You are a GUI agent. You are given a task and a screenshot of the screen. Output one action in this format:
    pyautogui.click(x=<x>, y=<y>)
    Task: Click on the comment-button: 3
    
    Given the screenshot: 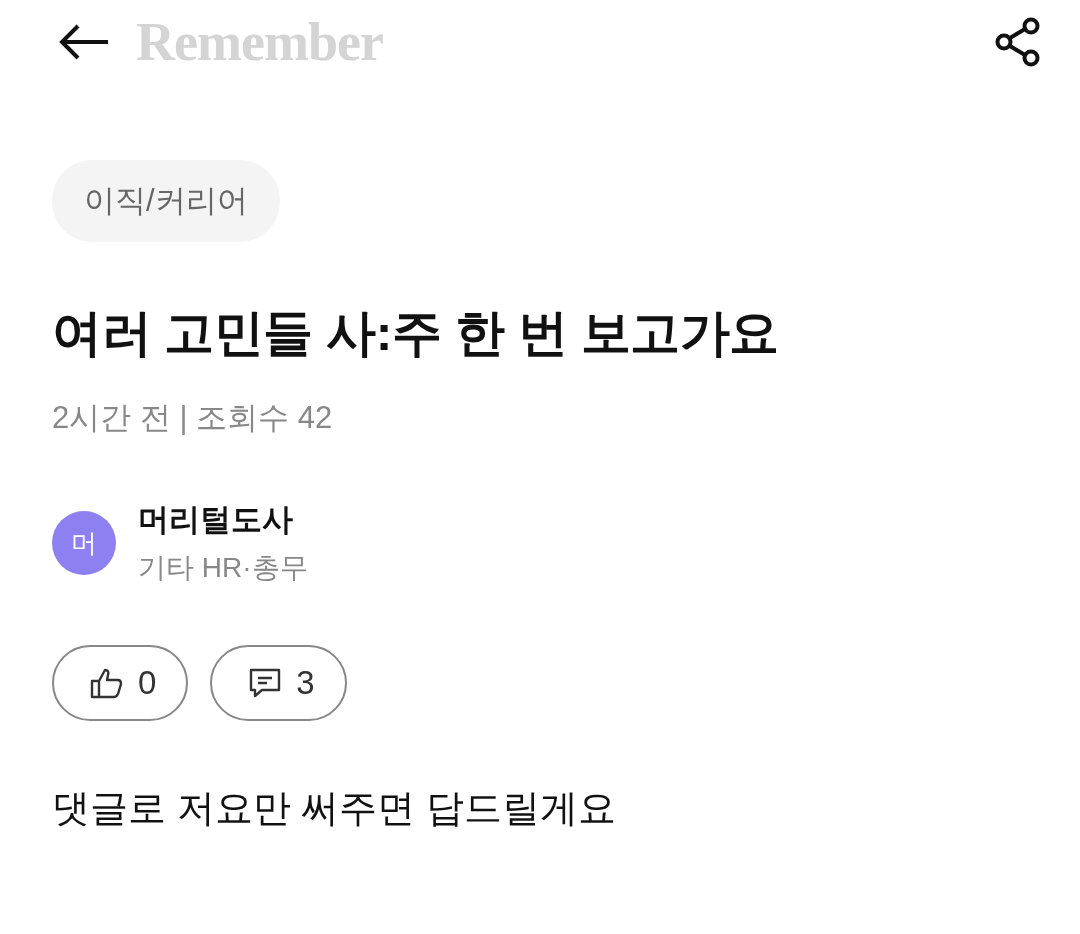 What is the action you would take?
    pyautogui.click(x=278, y=683)
    